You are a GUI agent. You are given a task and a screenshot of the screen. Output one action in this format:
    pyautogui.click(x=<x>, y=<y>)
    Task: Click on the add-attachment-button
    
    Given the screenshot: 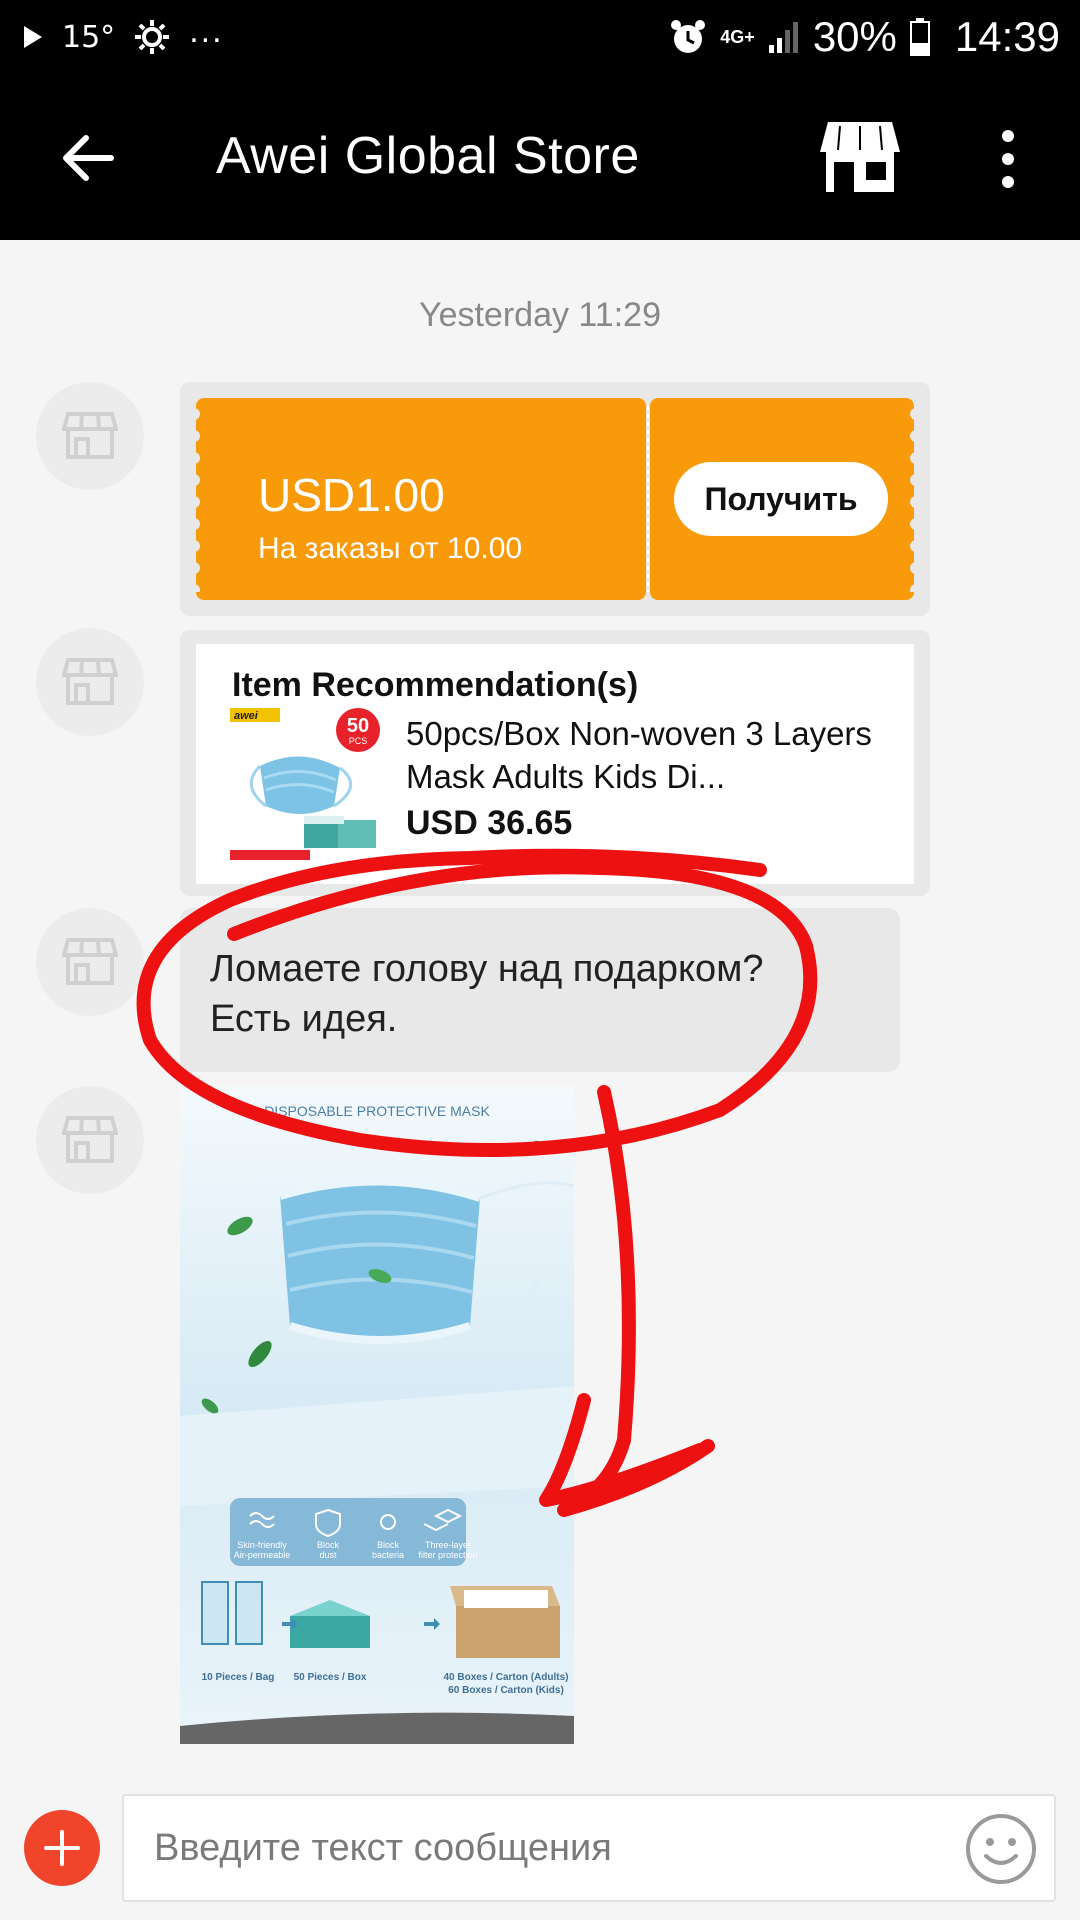 What is the action you would take?
    pyautogui.click(x=62, y=1848)
    